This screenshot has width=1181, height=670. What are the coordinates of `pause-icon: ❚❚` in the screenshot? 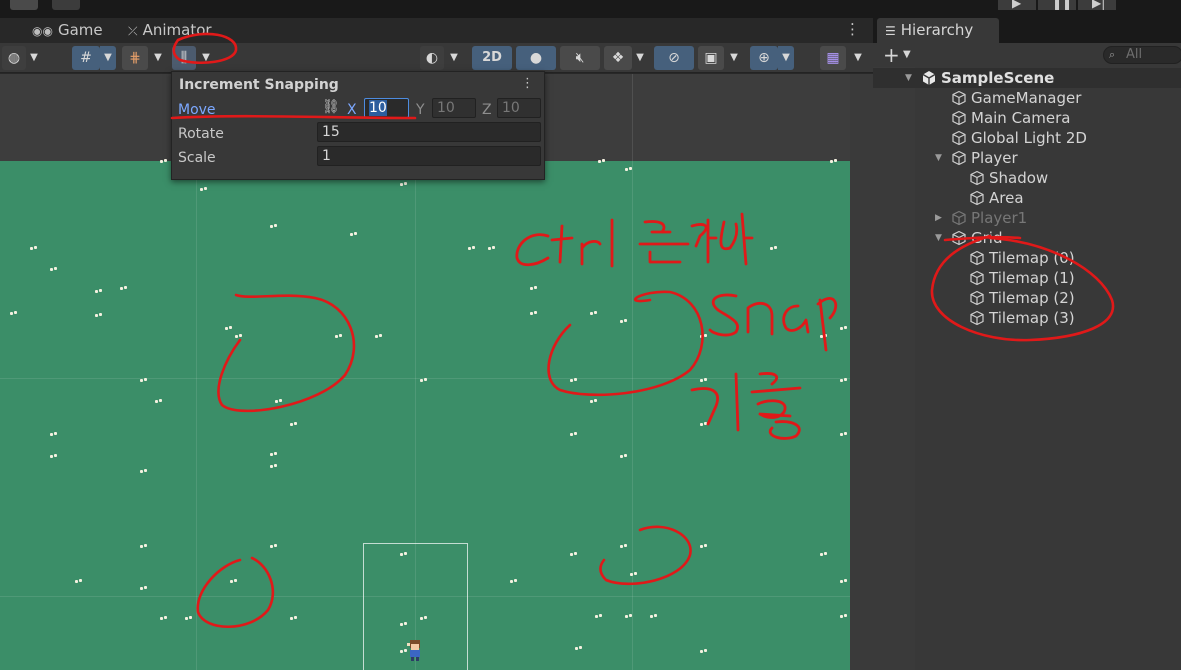 It's located at (1062, 5).